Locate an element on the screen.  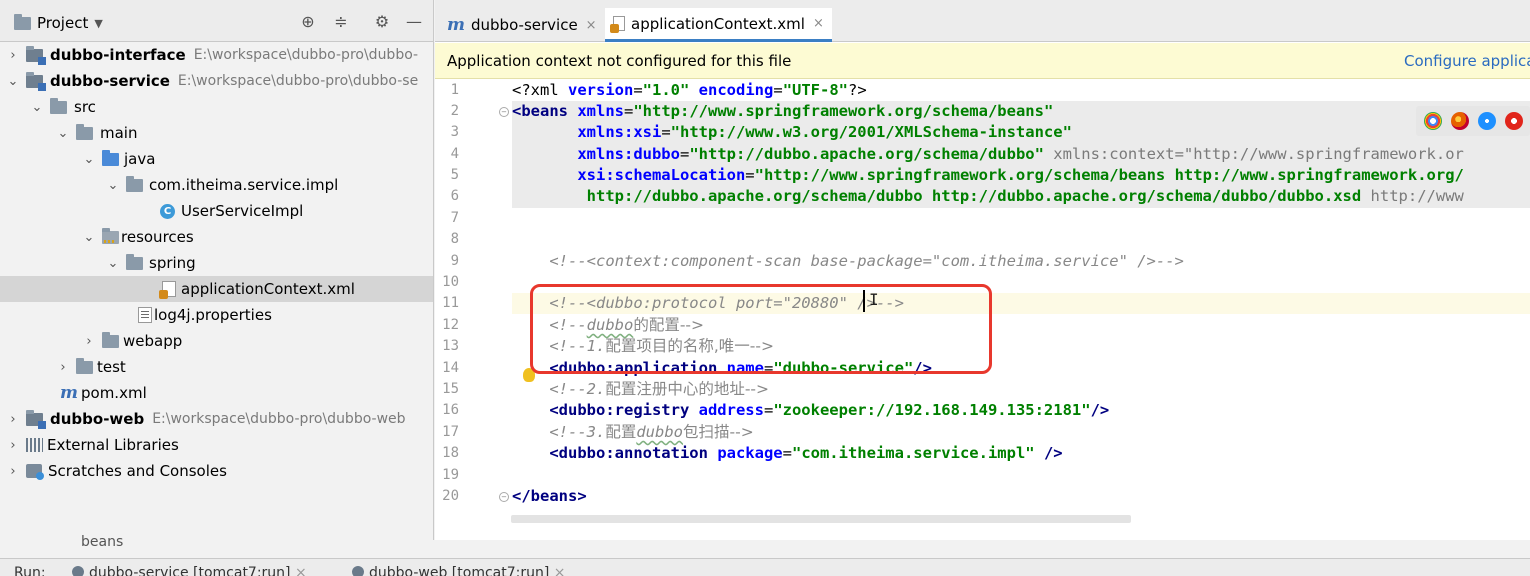
tree-item-scratches: › Scratches and Consoles is located at coordinates (216, 471).